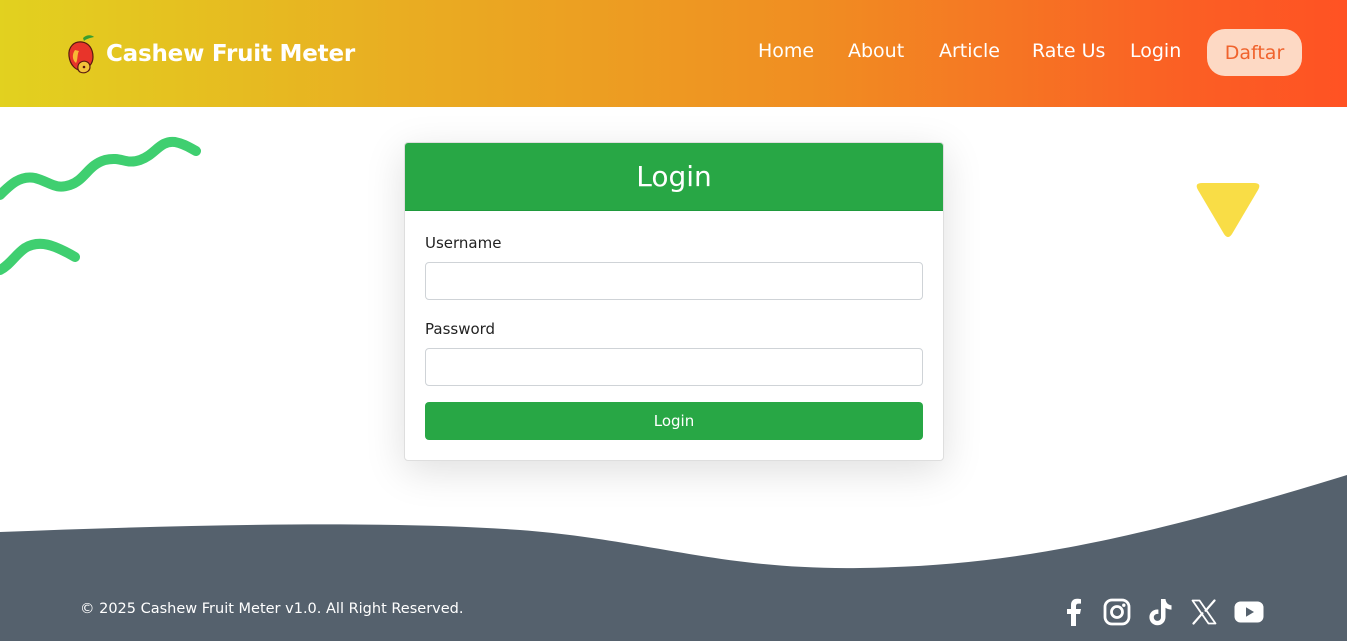 This screenshot has height=641, width=1347. What do you see at coordinates (1254, 52) in the screenshot?
I see `daftar-button: Daftar` at bounding box center [1254, 52].